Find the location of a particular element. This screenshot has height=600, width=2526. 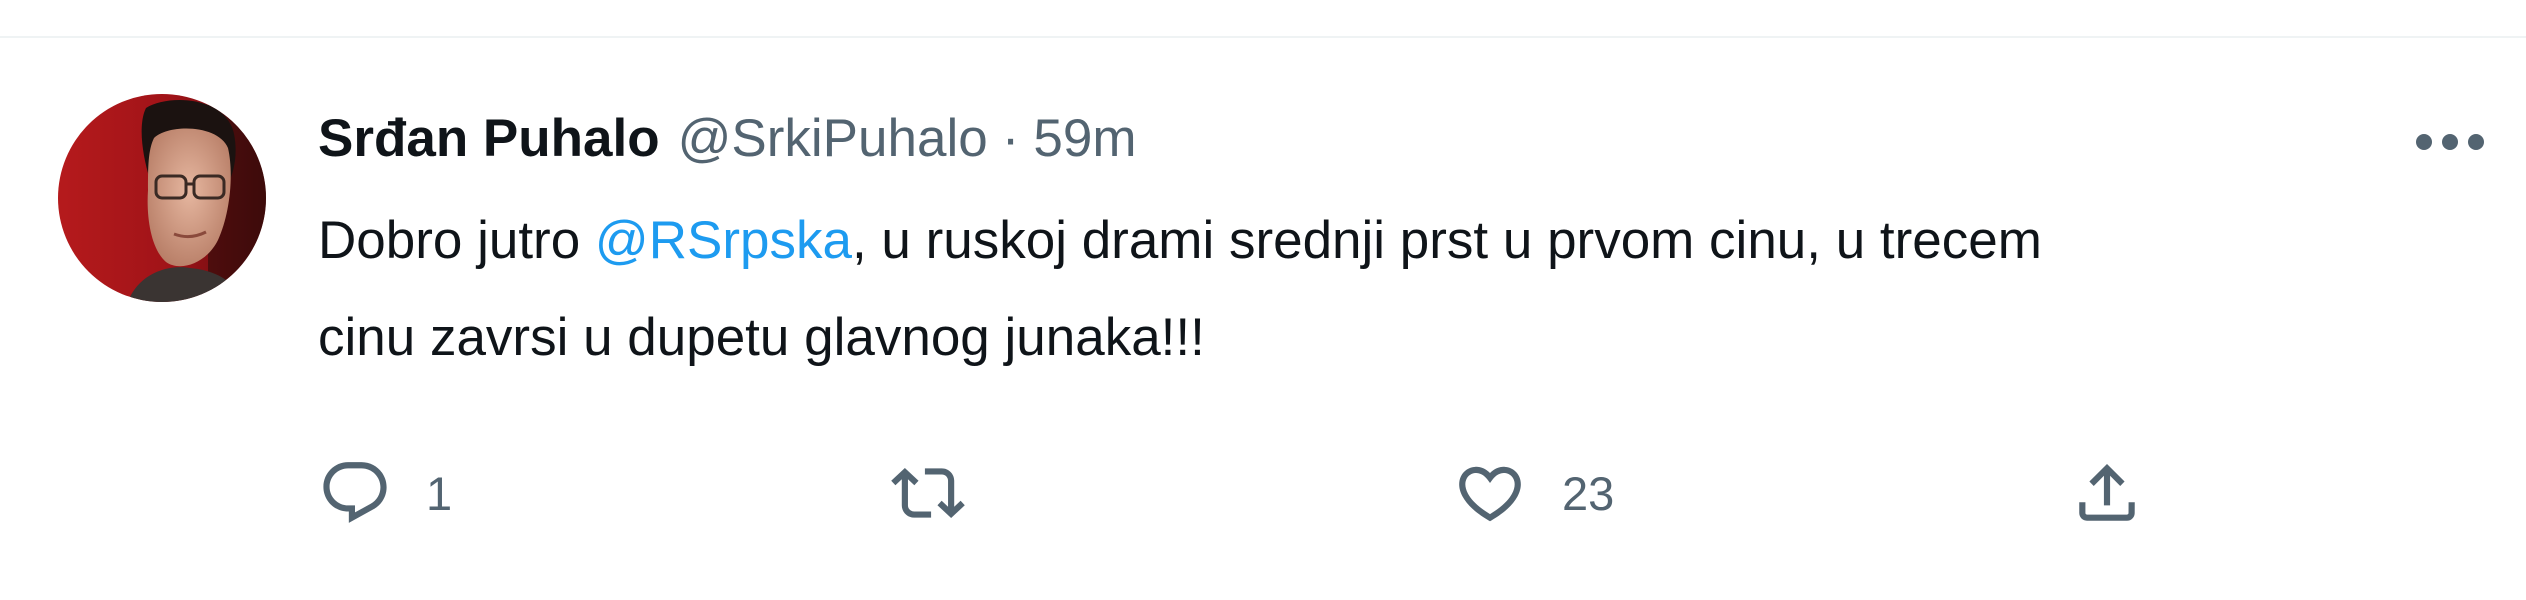

more-horizontal-icon is located at coordinates (2450, 142).